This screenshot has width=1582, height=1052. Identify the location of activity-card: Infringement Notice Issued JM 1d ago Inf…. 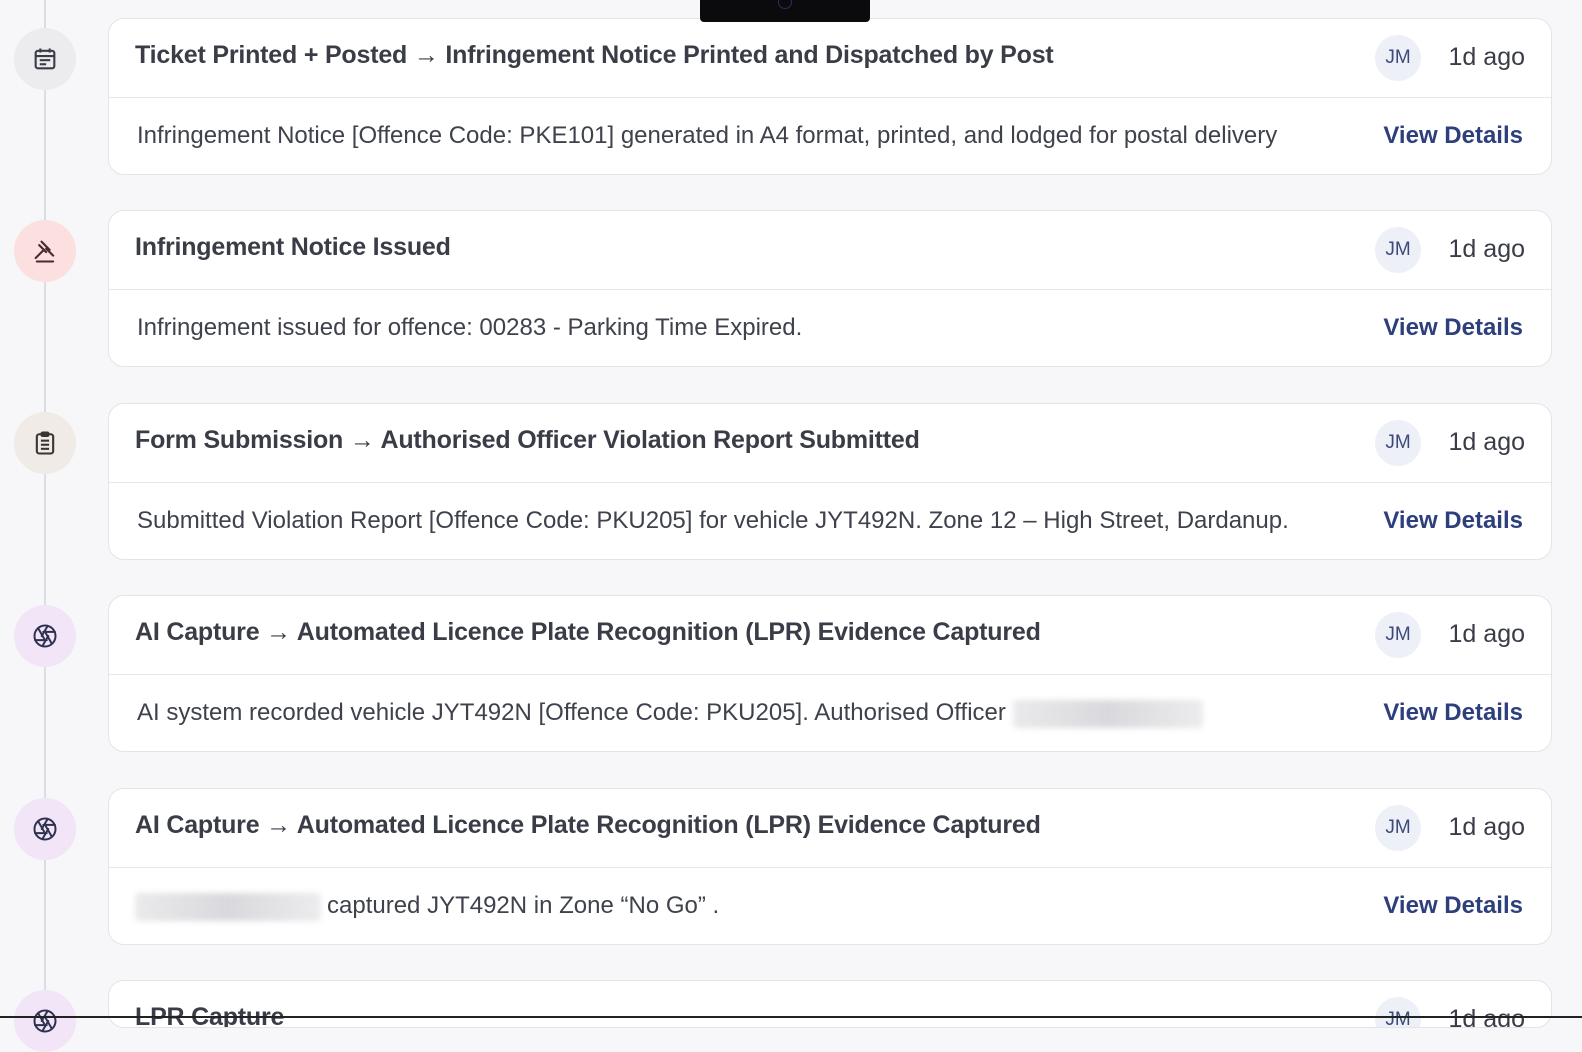
(830, 288).